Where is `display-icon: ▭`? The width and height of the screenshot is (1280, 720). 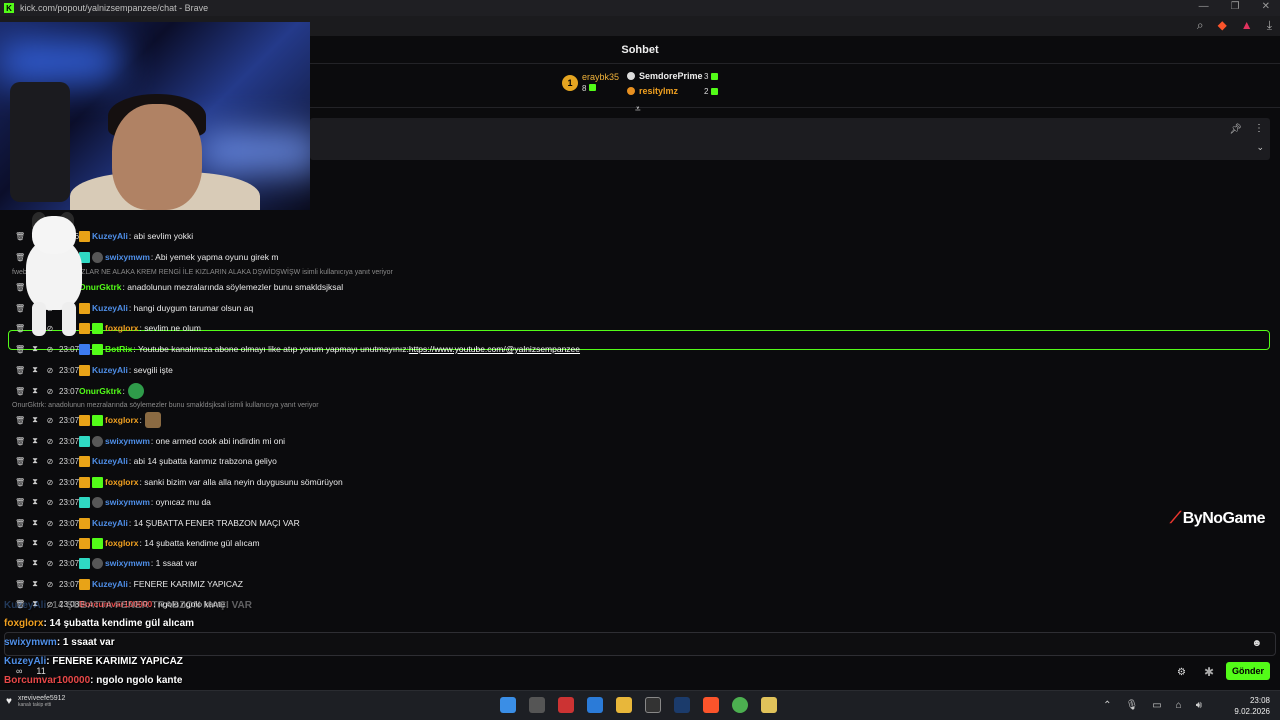
display-icon: ▭ is located at coordinates (1156, 705).